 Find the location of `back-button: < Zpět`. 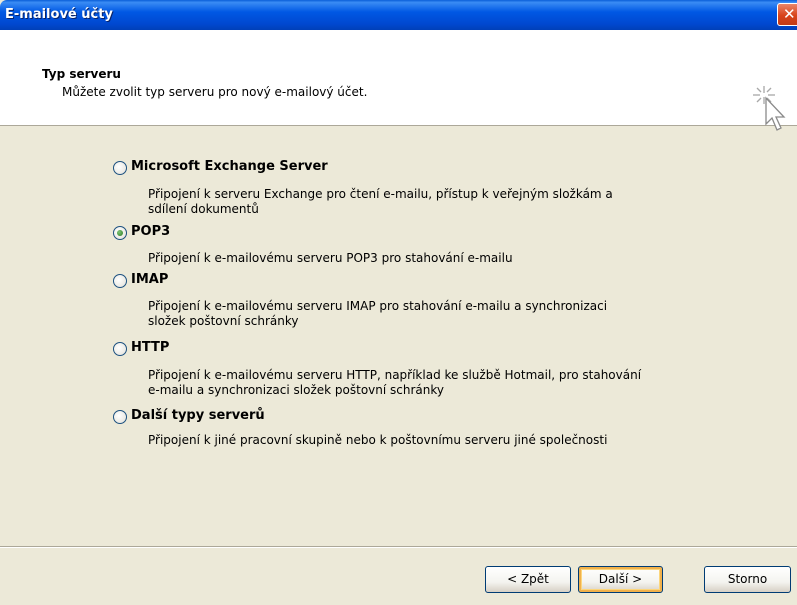

back-button: < Zpět is located at coordinates (528, 579).